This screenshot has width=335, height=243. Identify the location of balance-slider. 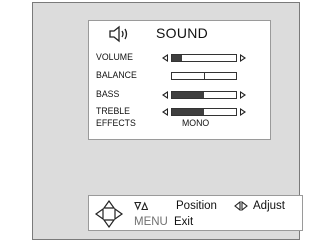
(204, 76).